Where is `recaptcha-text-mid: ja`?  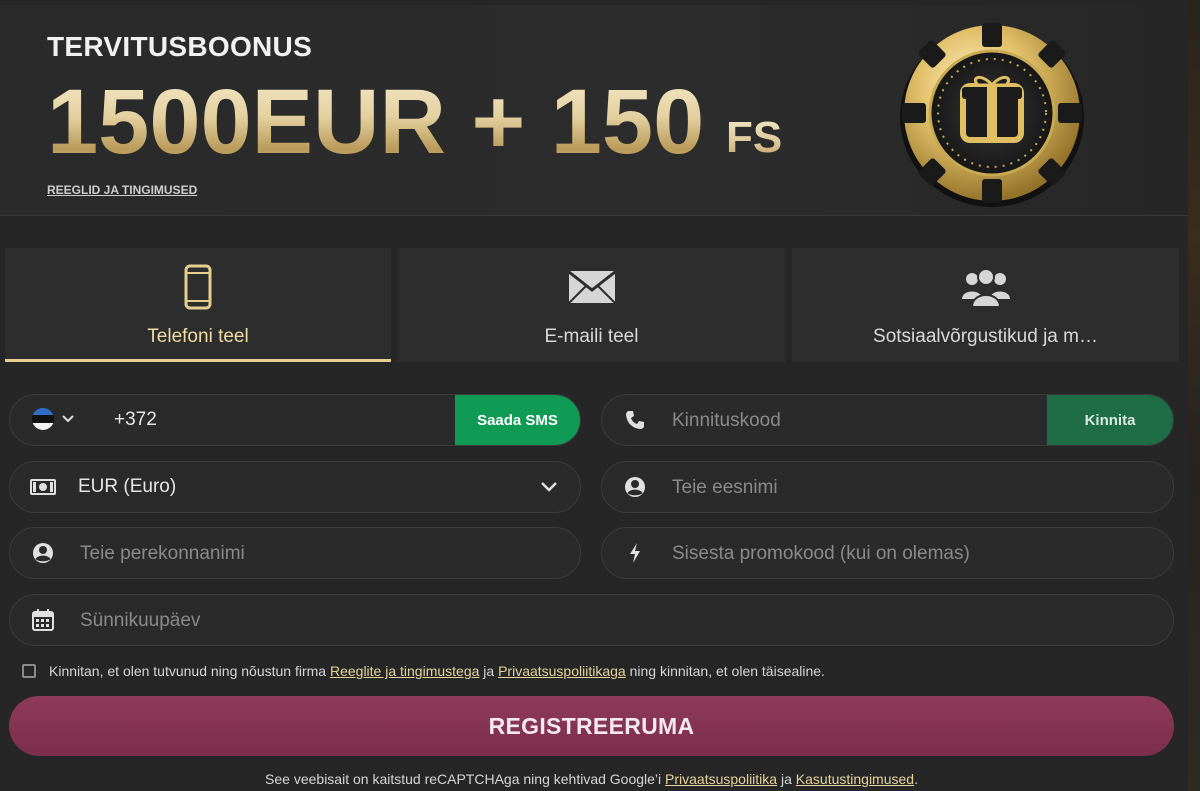
recaptcha-text-mid: ja is located at coordinates (786, 779).